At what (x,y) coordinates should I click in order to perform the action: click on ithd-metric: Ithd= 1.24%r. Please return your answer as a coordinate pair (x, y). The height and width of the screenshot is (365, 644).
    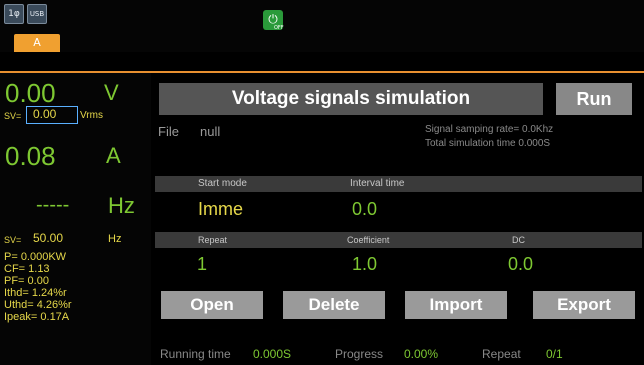
    Looking at the image, I should click on (35, 293).